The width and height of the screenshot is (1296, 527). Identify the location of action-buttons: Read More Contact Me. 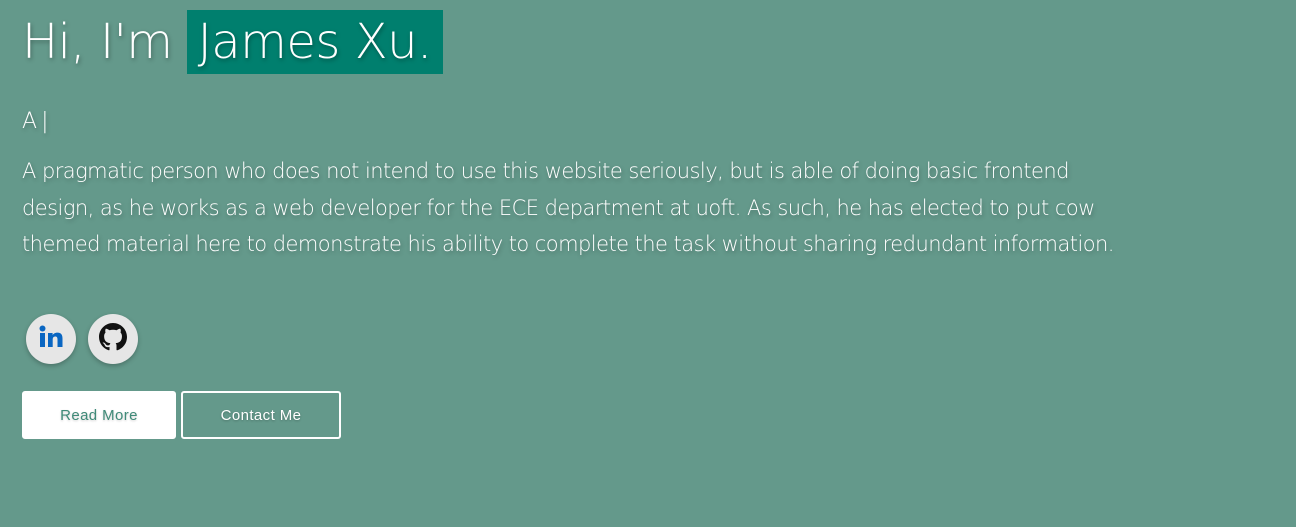
(181, 415).